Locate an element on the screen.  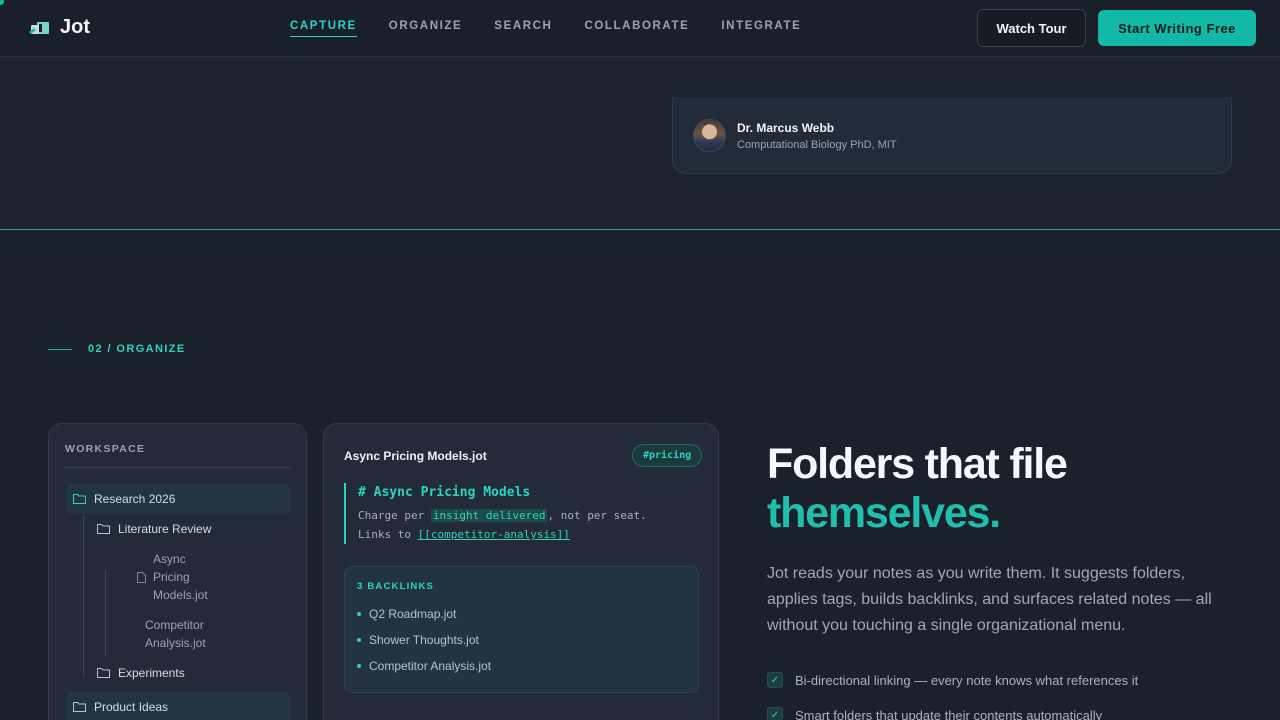
folder-experiments: Experiments is located at coordinates (141, 673).